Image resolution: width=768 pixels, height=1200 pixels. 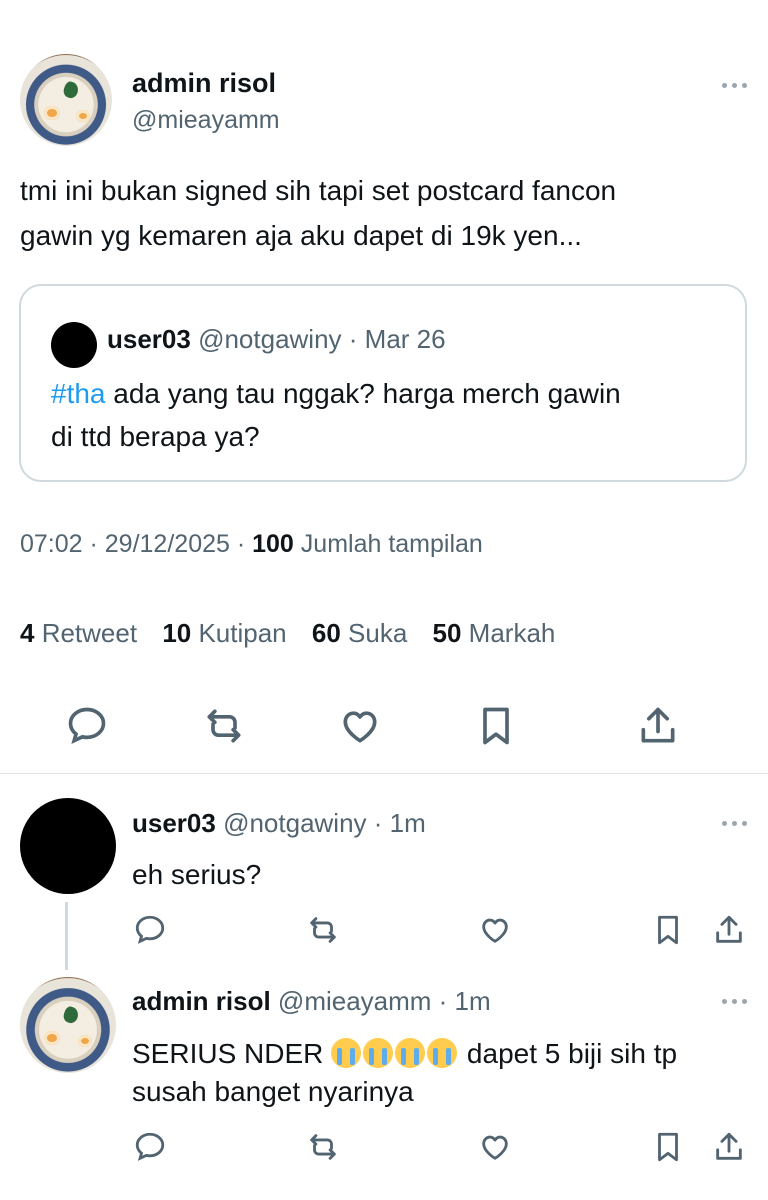 I want to click on quote-author-avatar, so click(x=74, y=345).